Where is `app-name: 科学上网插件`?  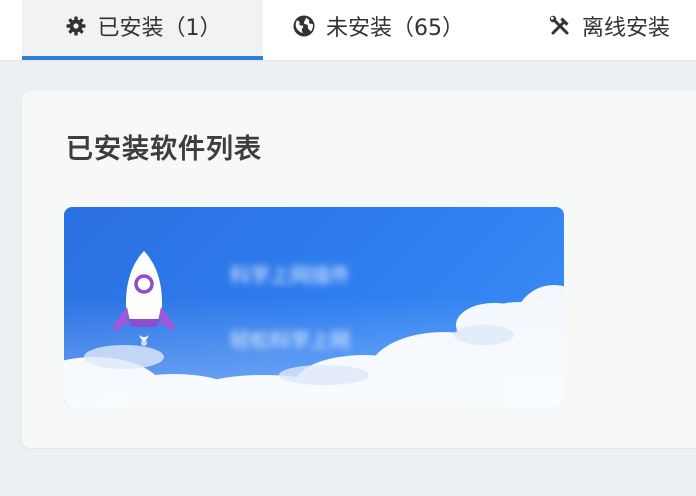
app-name: 科学上网插件 is located at coordinates (290, 275).